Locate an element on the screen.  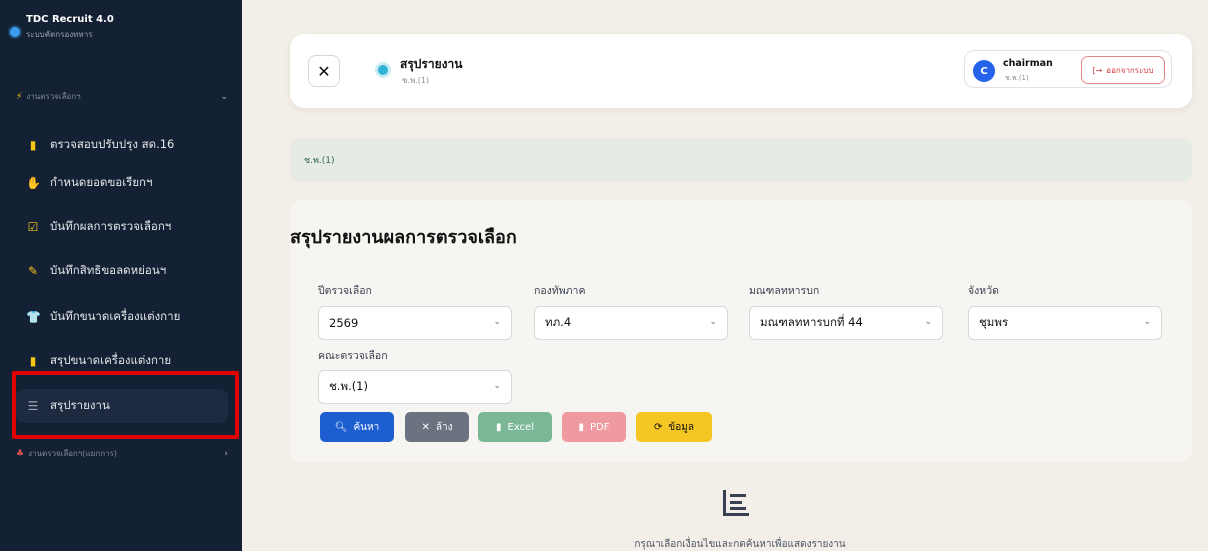
sidebar-item-report-summary: ☰ สรุปรายงาน is located at coordinates (122, 406).